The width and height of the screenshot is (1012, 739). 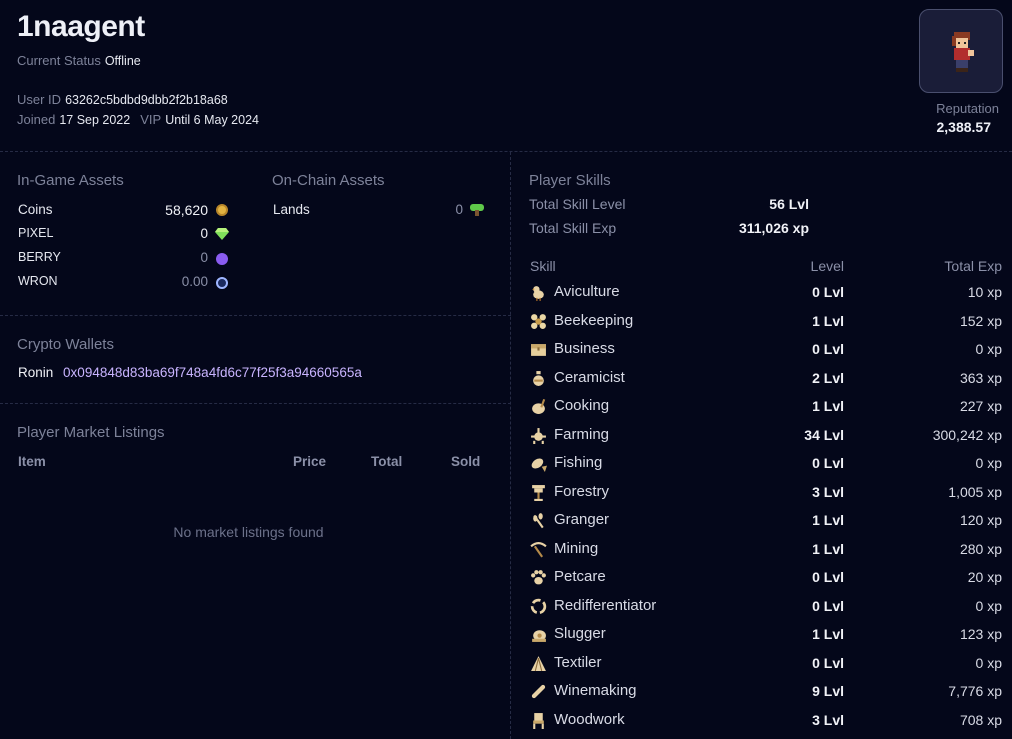 What do you see at coordinates (194, 281) in the screenshot?
I see `asset-value: 0.00` at bounding box center [194, 281].